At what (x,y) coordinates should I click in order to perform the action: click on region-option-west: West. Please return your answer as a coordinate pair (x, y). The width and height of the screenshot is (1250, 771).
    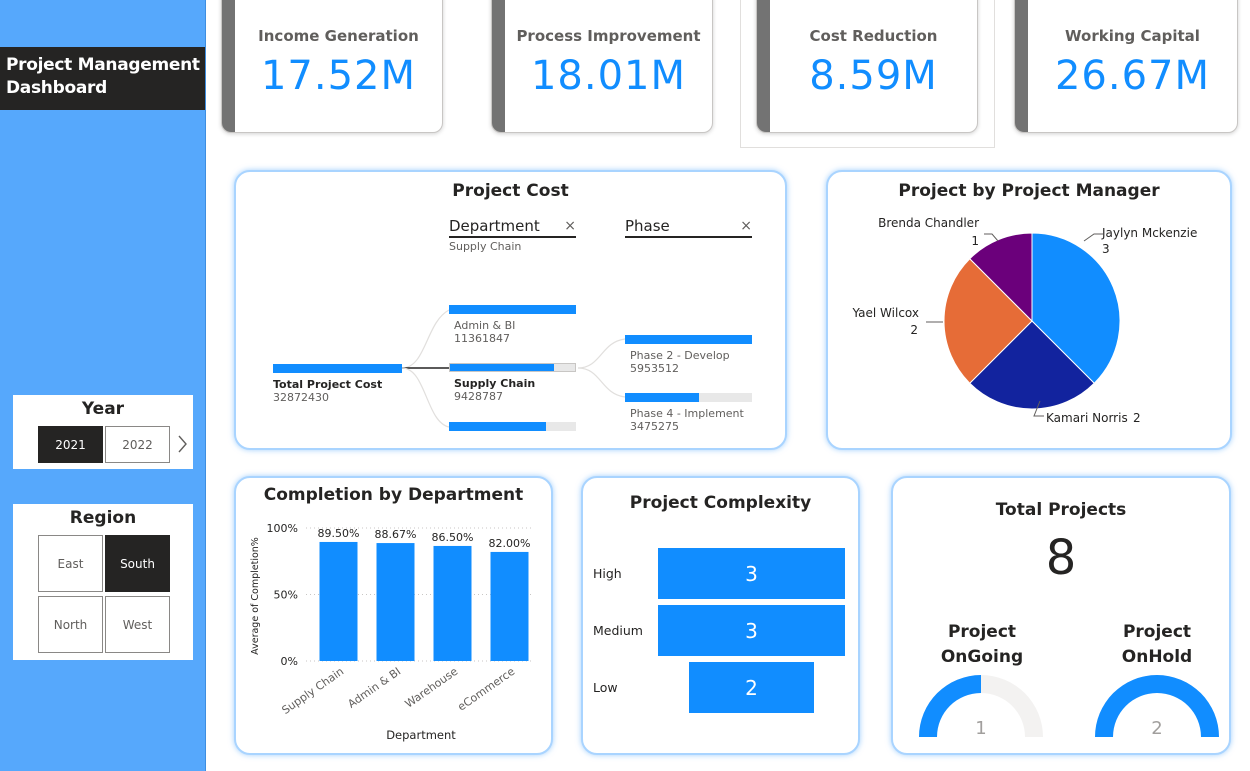
    Looking at the image, I should click on (137, 624).